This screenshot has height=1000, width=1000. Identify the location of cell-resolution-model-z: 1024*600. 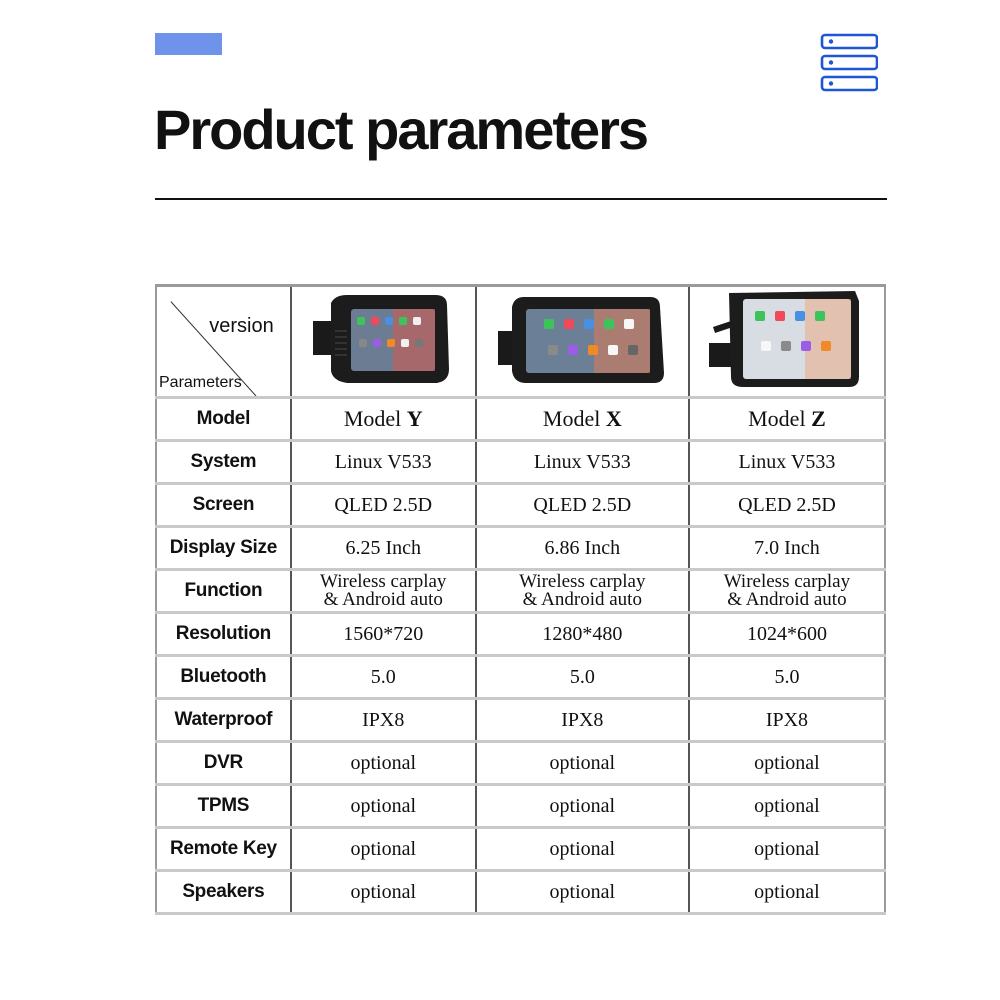
(787, 634).